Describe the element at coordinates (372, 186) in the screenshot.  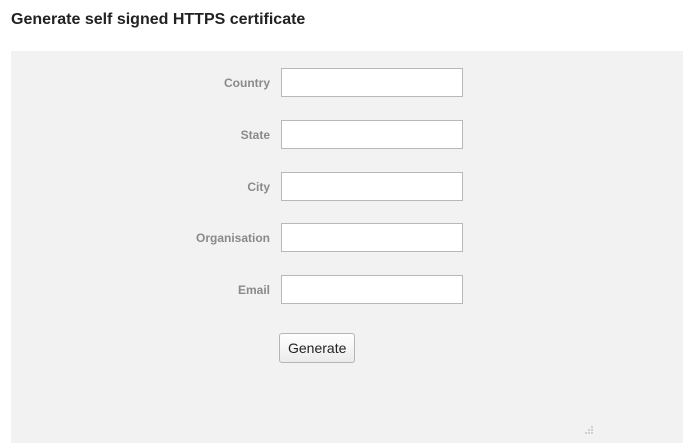
I see `city-input` at that location.